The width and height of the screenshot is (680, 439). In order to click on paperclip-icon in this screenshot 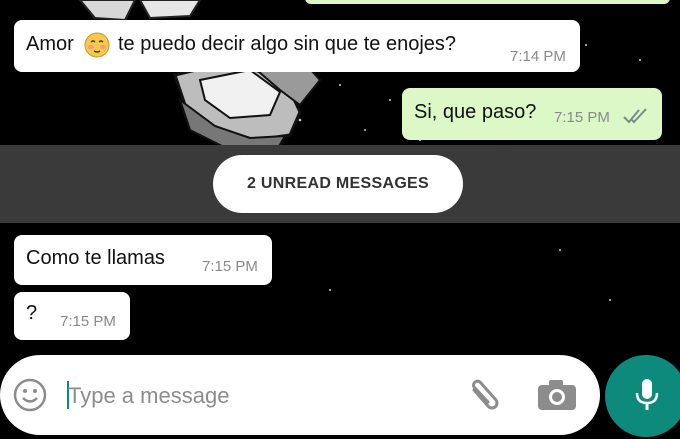, I will do `click(482, 396)`.